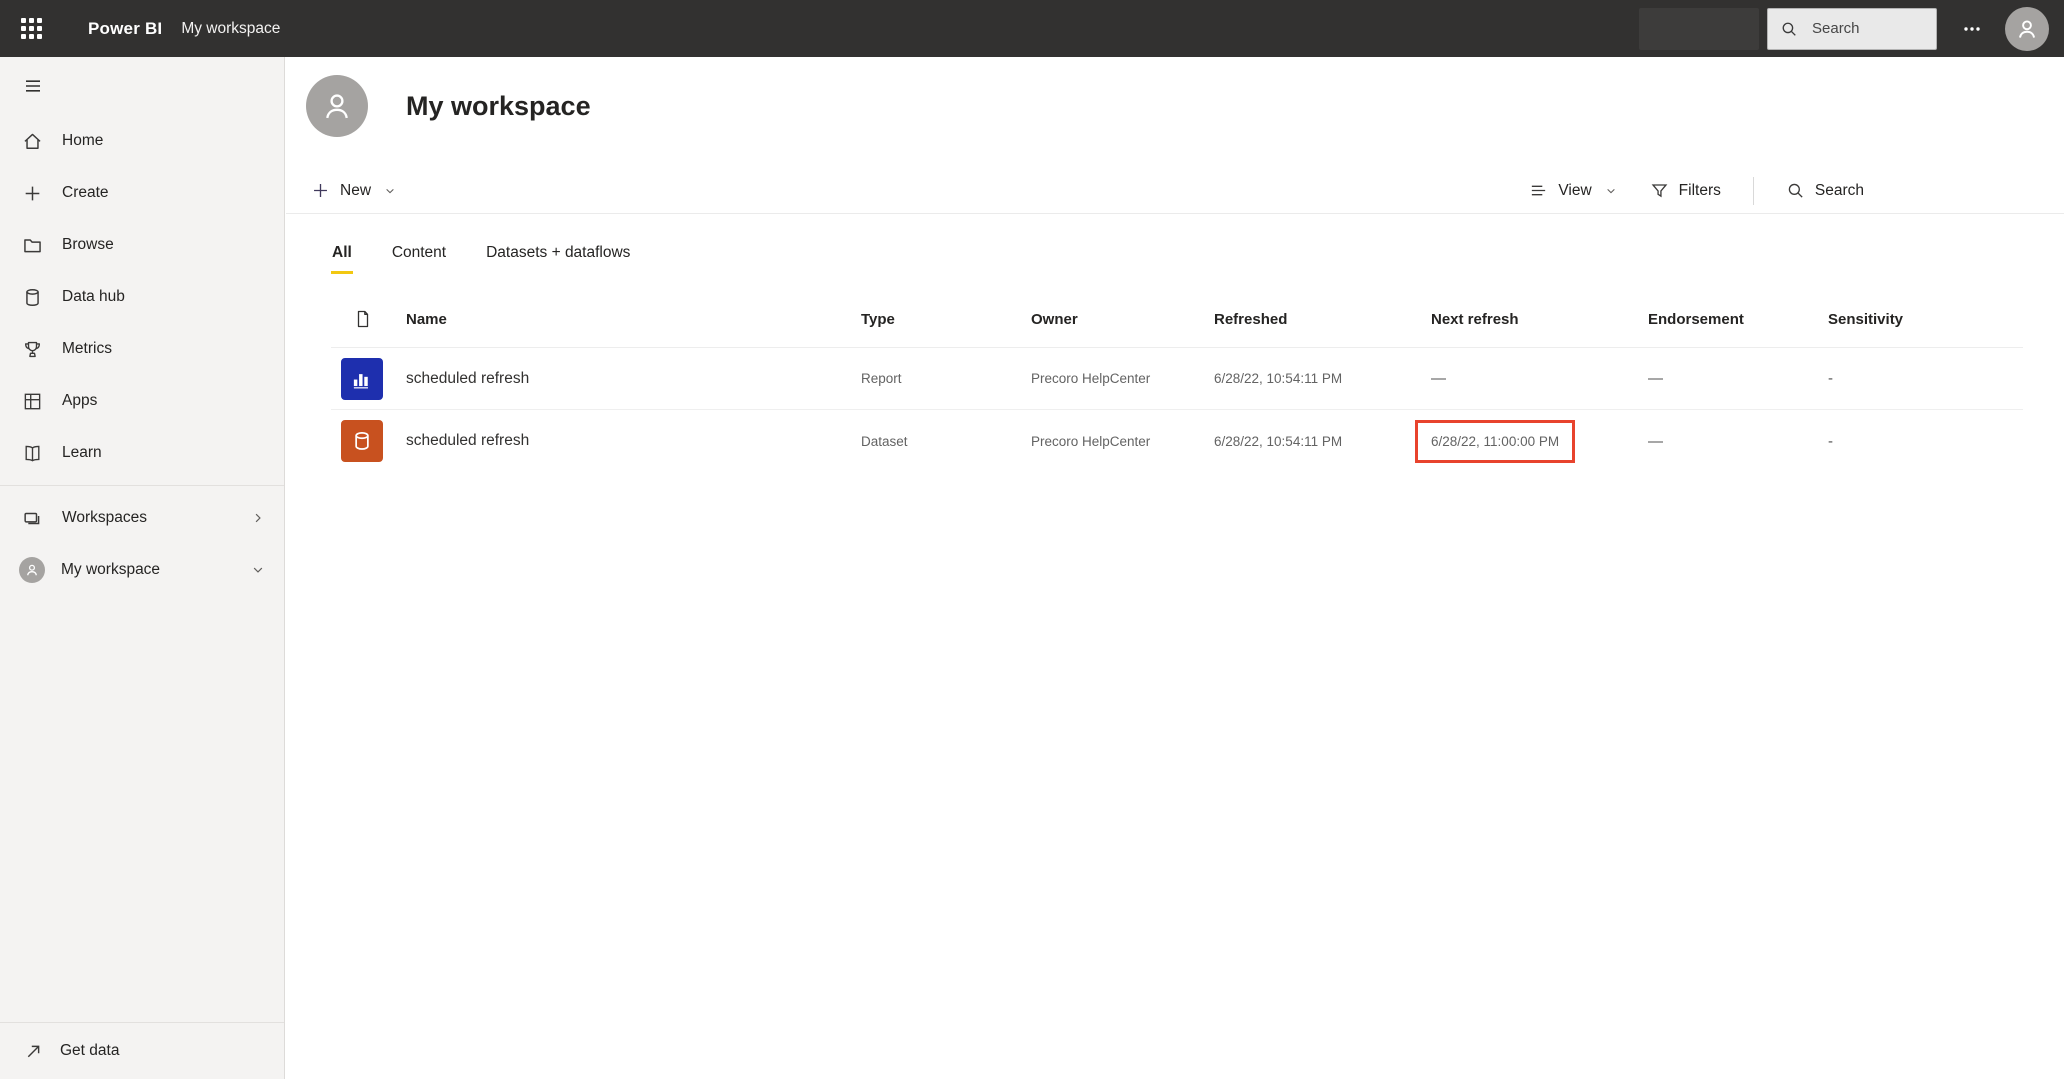 The height and width of the screenshot is (1079, 2064). I want to click on sidebar-item-browse: Browse, so click(142, 245).